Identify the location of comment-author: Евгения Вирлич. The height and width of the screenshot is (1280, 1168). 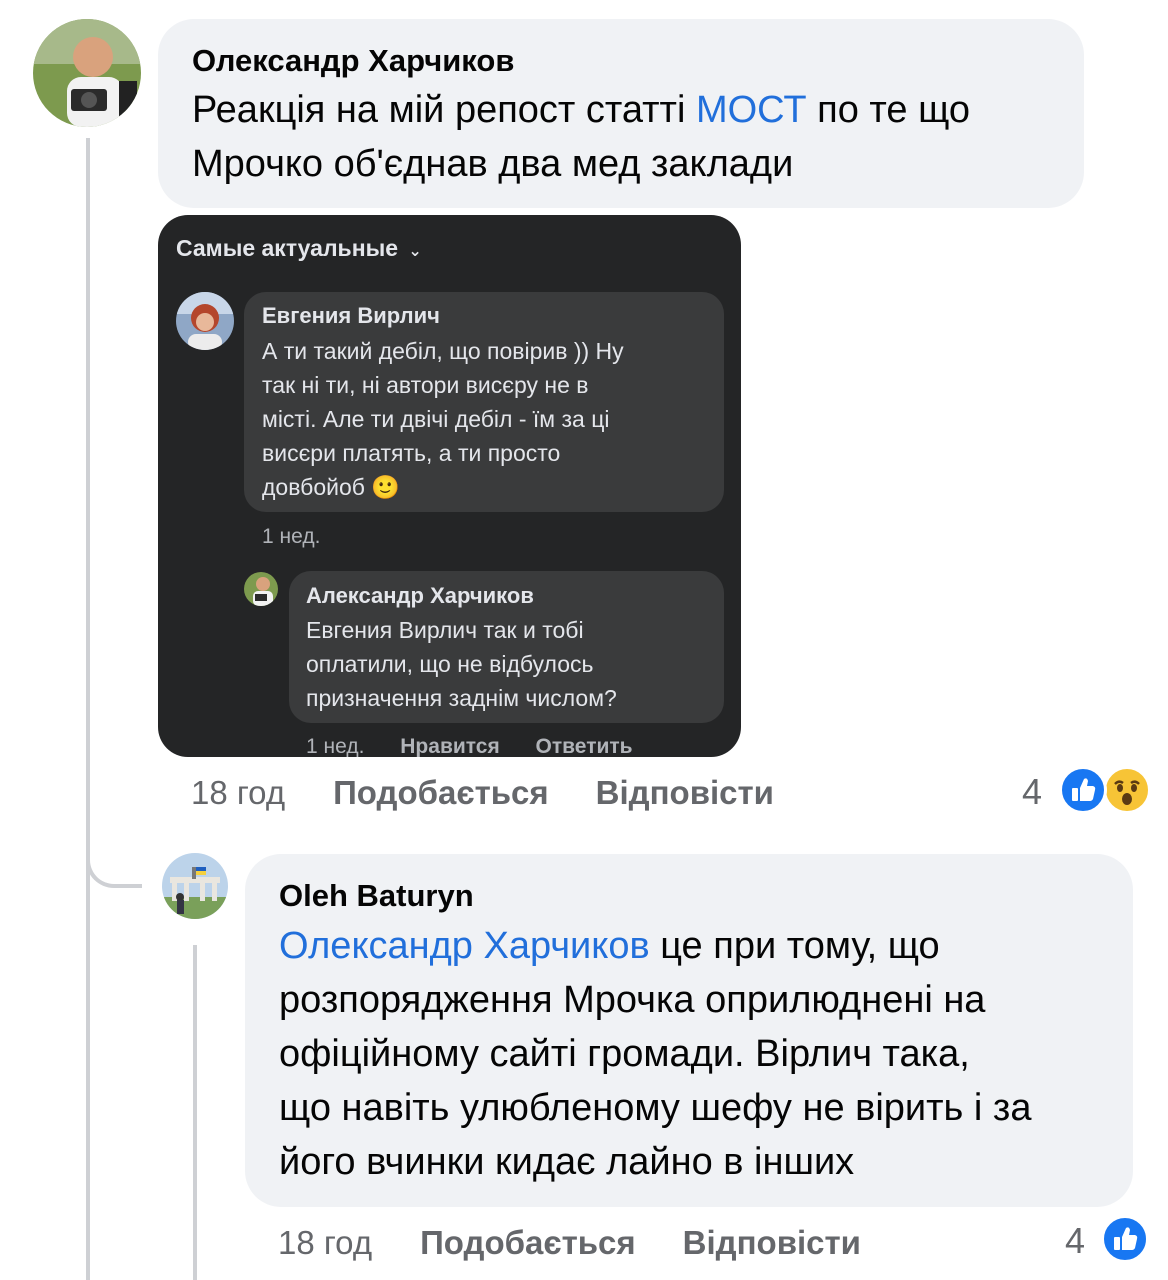
(351, 315).